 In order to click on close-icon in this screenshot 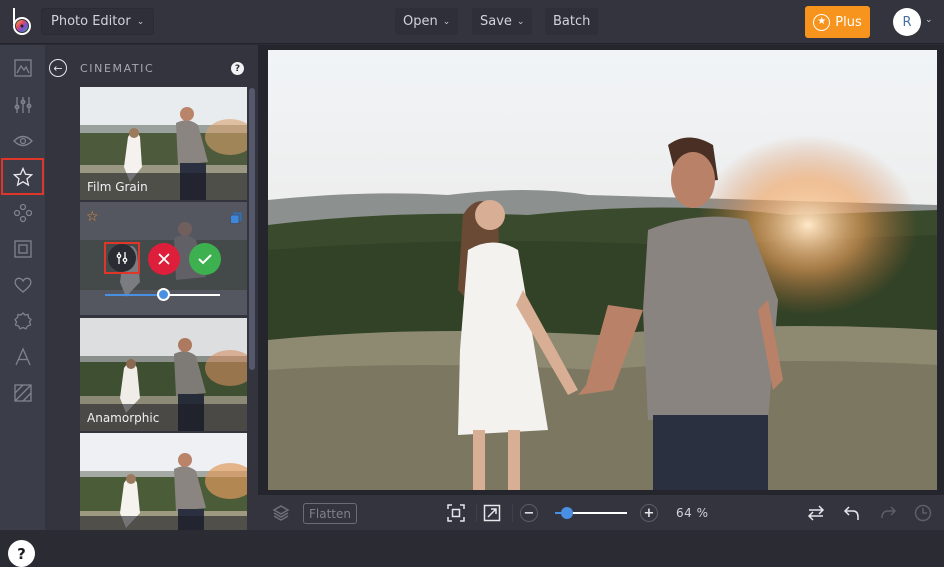, I will do `click(164, 259)`.